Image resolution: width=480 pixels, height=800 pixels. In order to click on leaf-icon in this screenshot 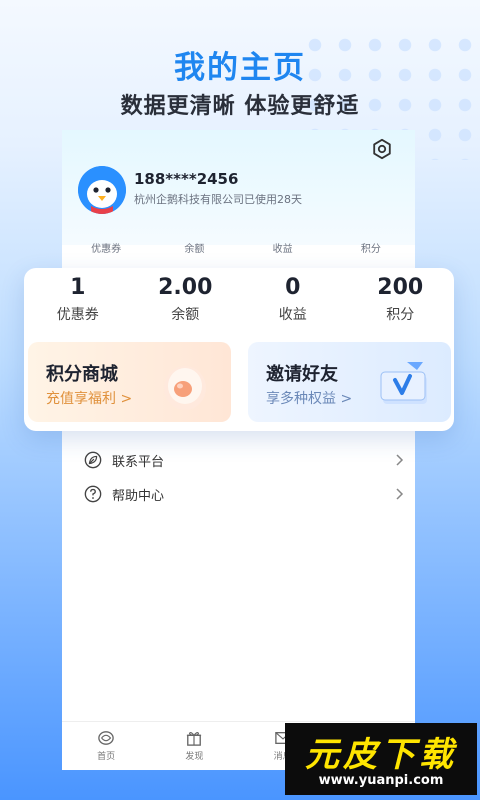, I will do `click(93, 460)`.